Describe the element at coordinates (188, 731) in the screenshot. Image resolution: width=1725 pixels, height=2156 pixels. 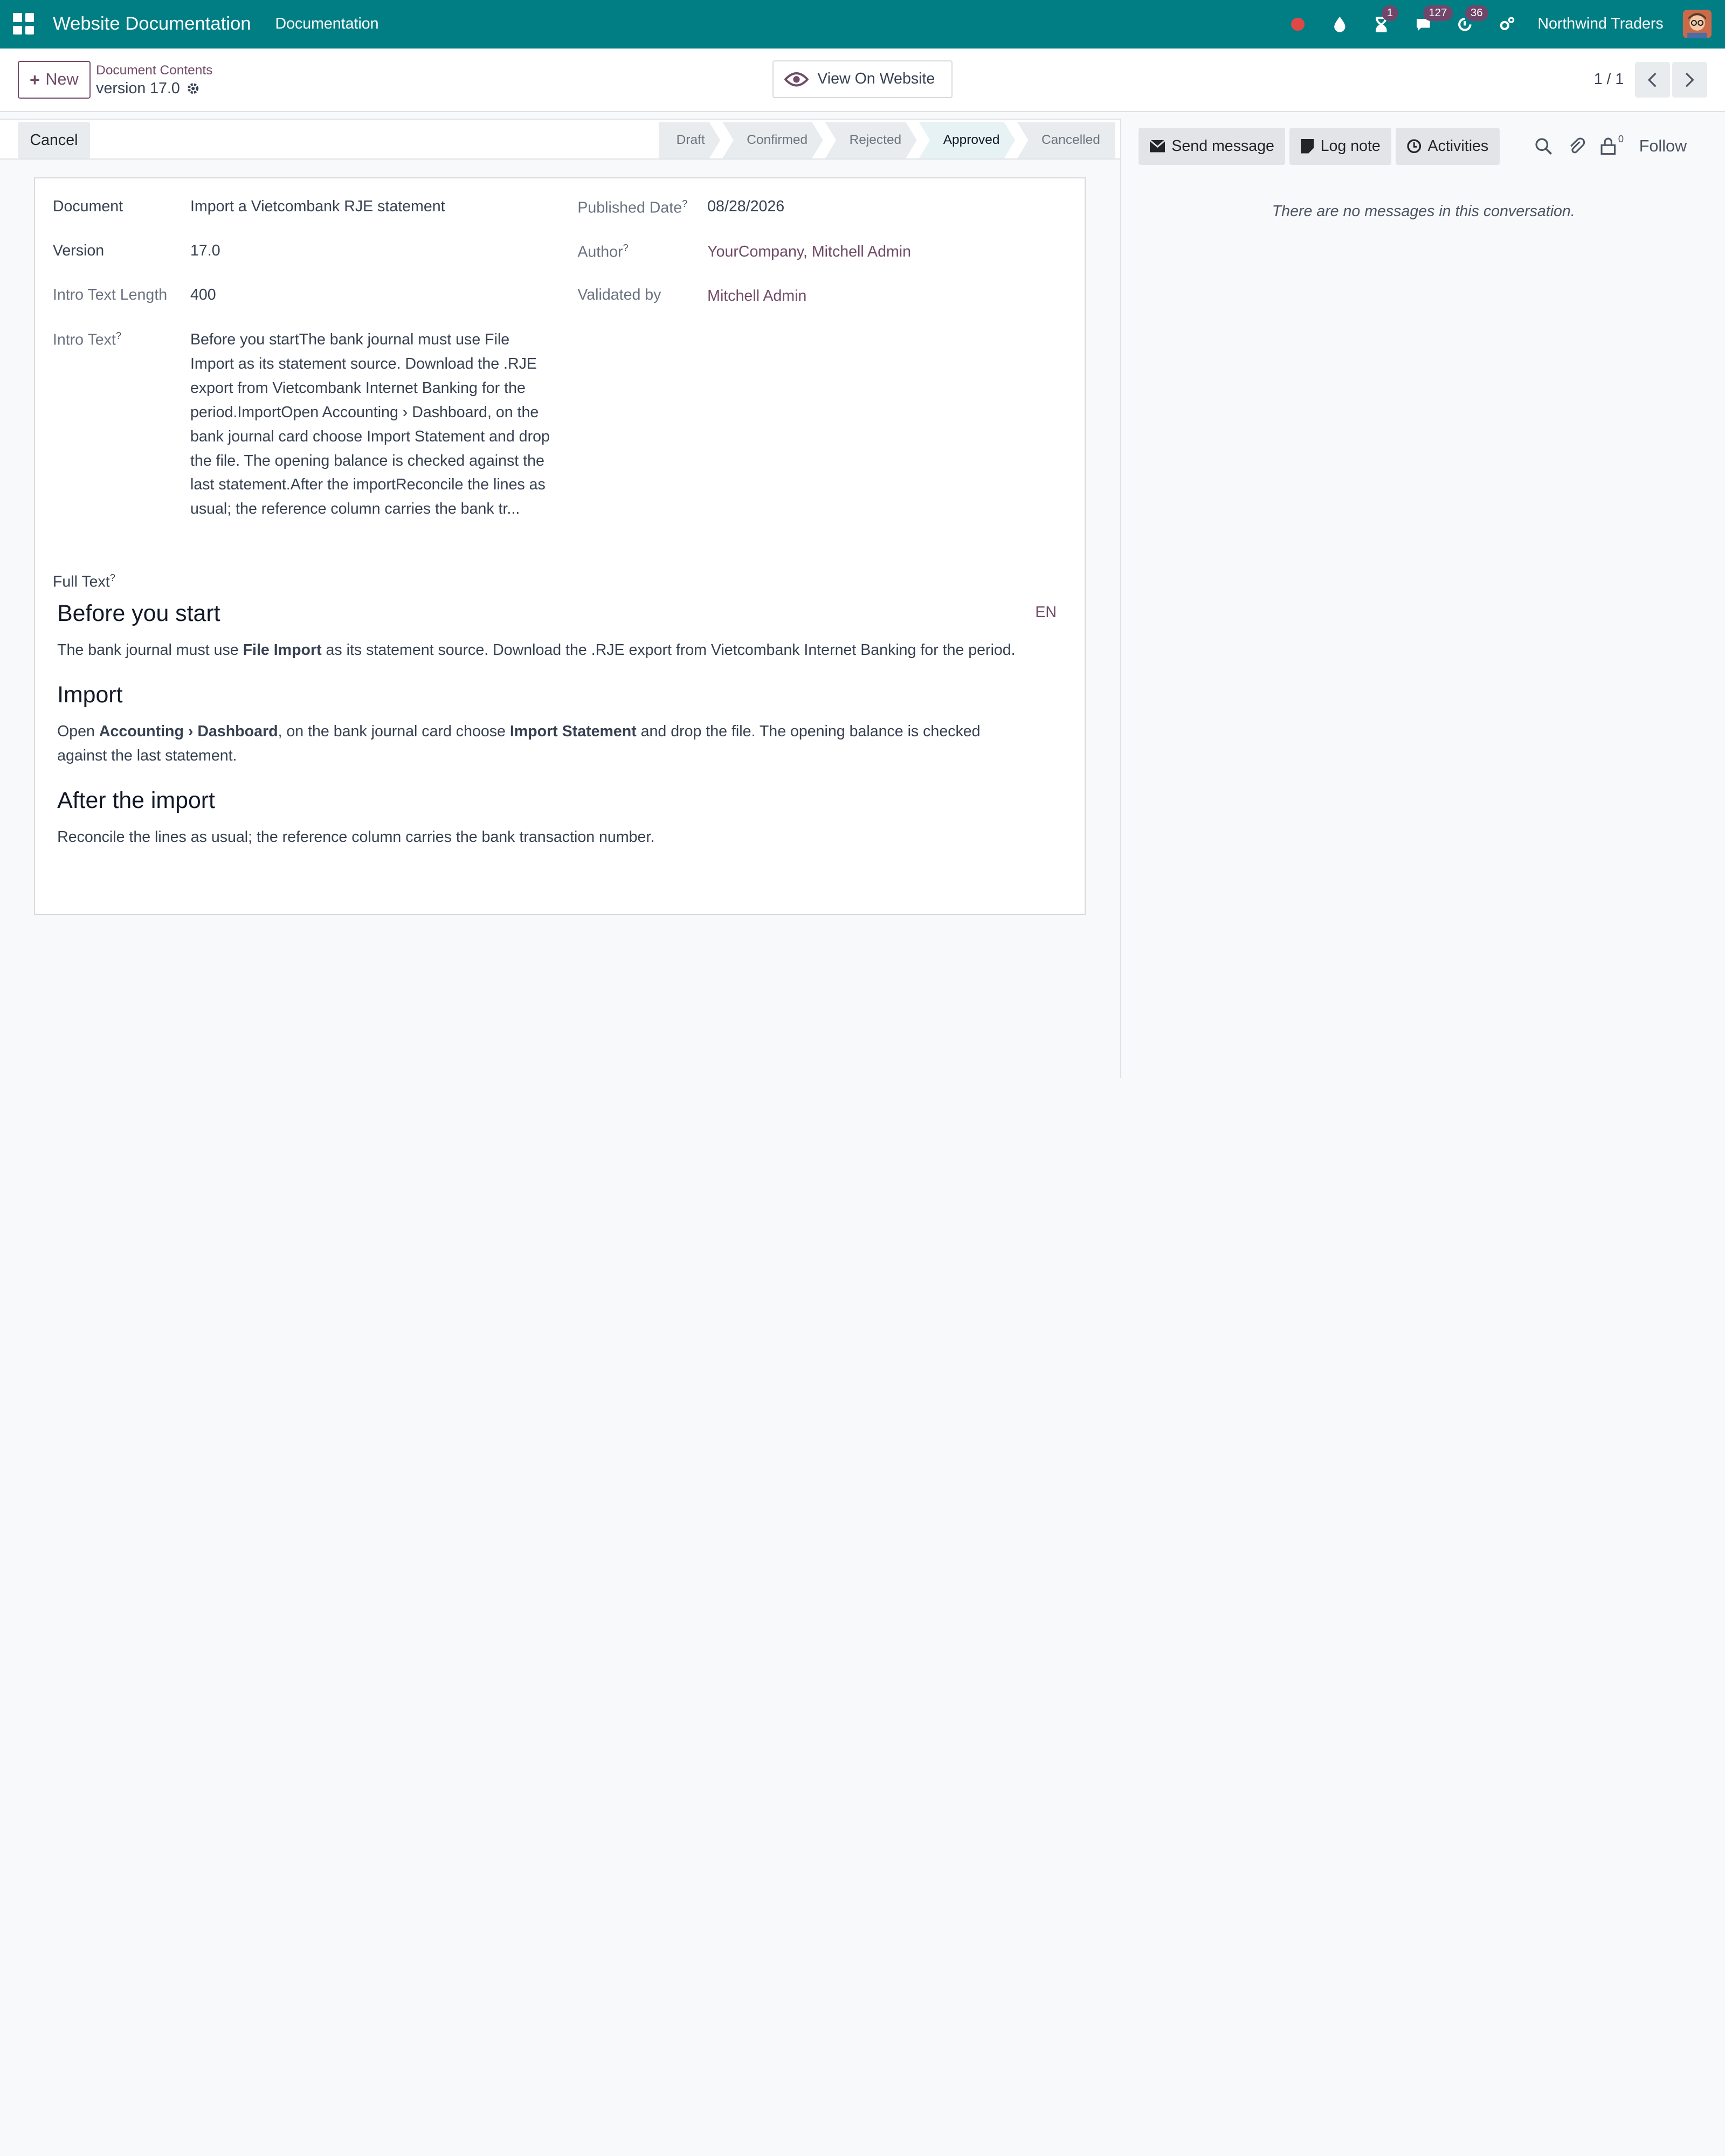
I see `bold-run: Accounting › Dashboard` at that location.